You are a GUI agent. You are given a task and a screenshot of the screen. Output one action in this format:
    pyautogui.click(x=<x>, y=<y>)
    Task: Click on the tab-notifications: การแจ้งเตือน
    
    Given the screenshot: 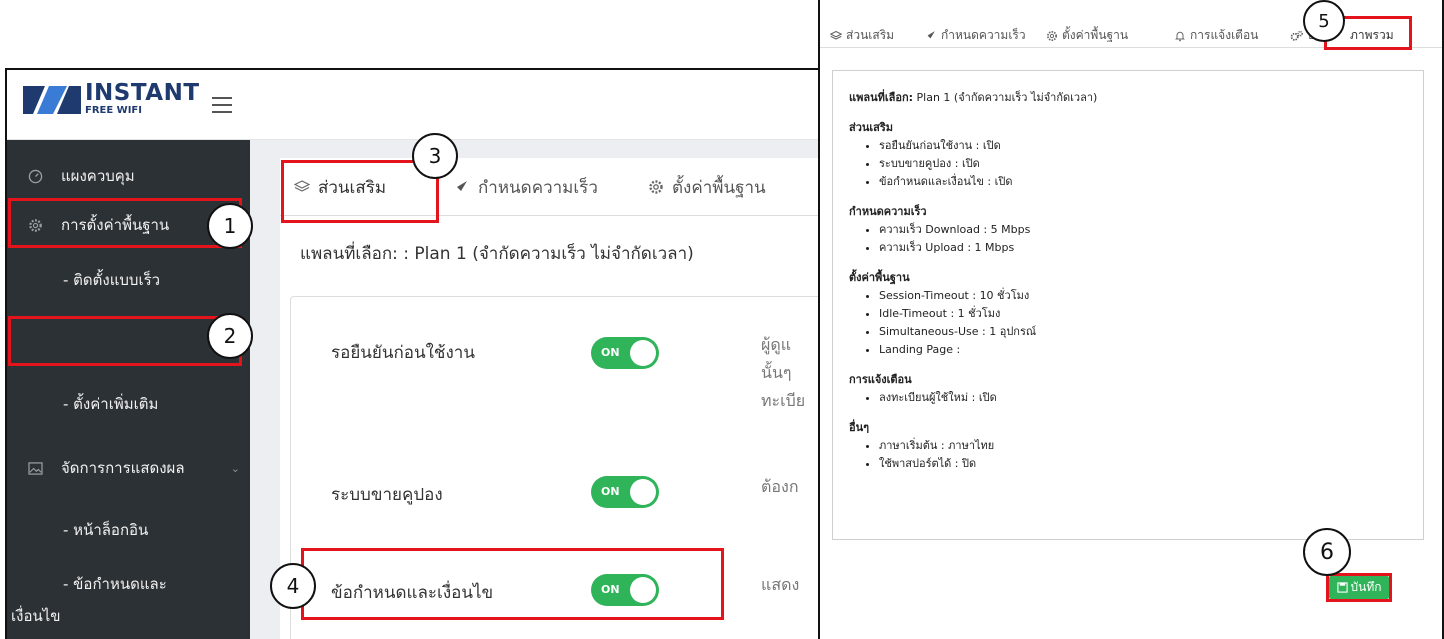 What is the action you would take?
    pyautogui.click(x=1216, y=35)
    